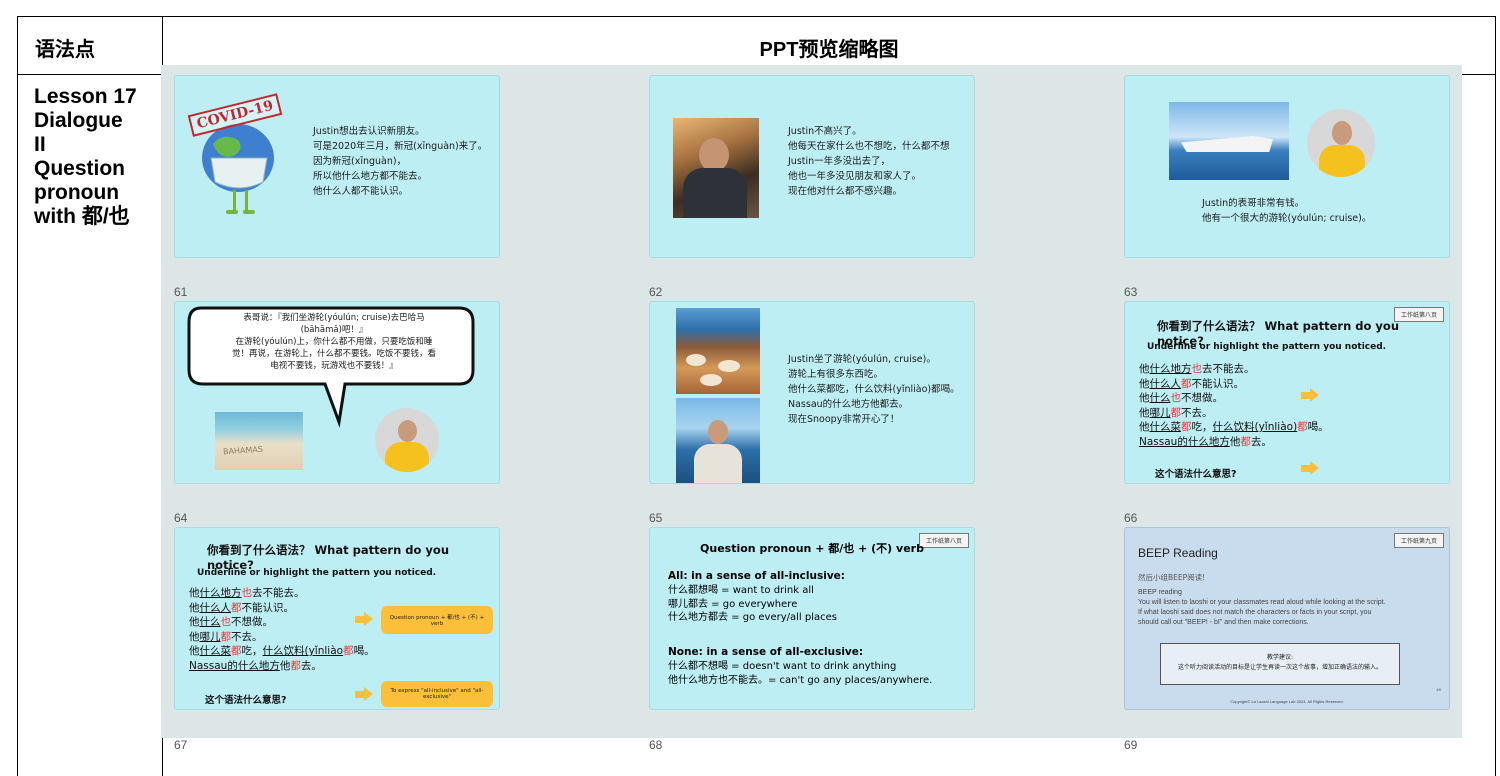 The width and height of the screenshot is (1500, 776). What do you see at coordinates (246, 700) in the screenshot?
I see `slide-67-meaning-prompt: 这个语法什么意思?` at bounding box center [246, 700].